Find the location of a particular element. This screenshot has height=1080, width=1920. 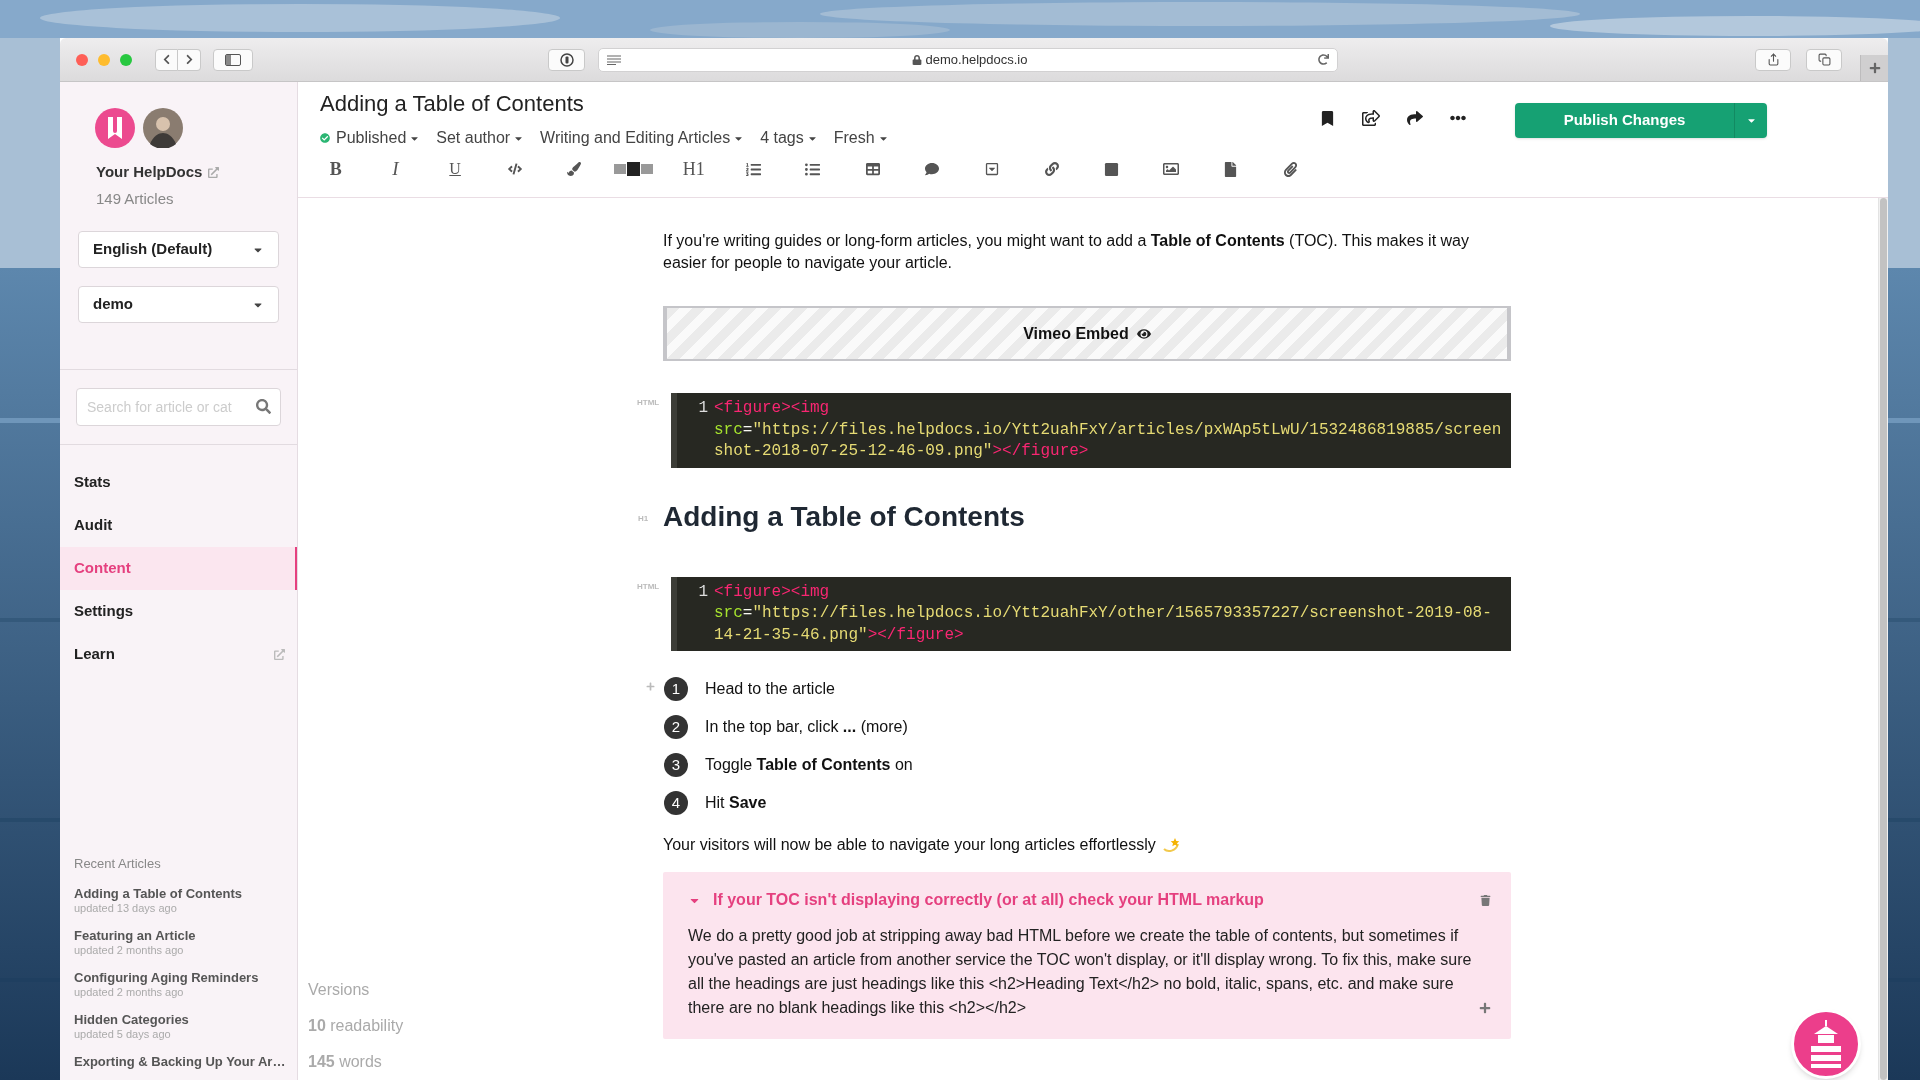

new-tab-button is located at coordinates (1874, 68).